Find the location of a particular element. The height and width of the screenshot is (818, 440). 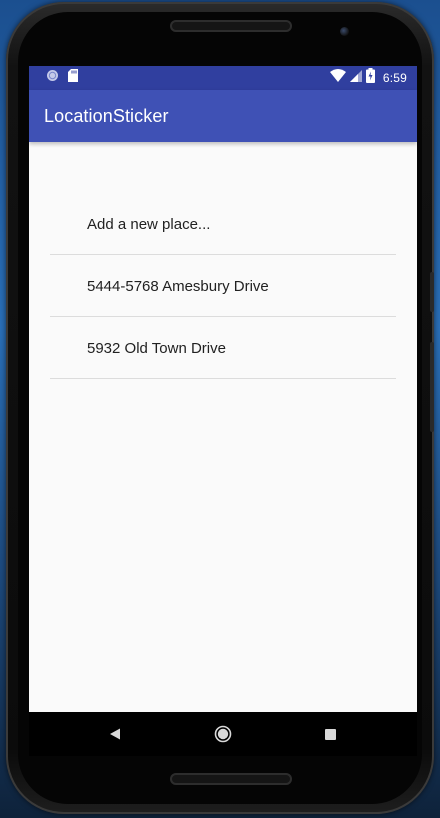

battery-charging-icon is located at coordinates (370, 78).